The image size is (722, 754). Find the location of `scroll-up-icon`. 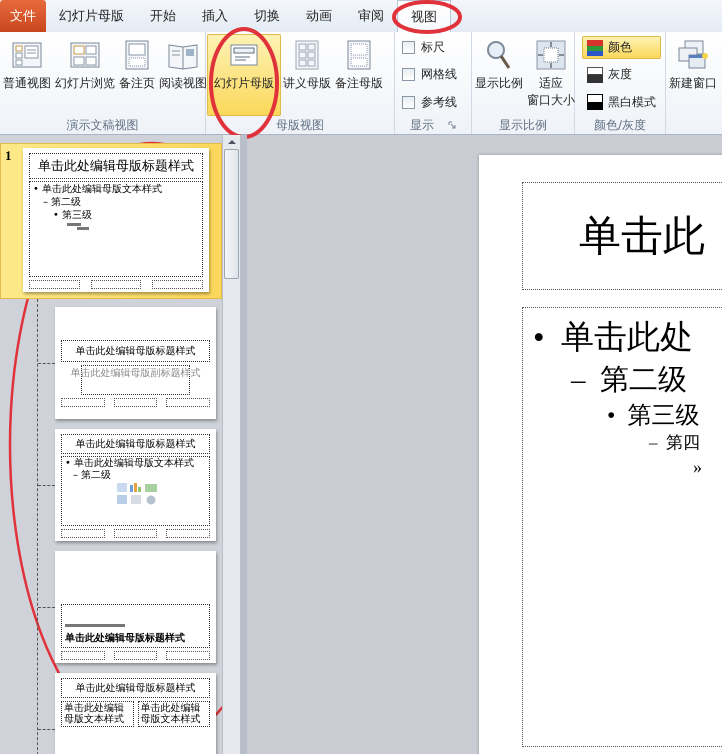

scroll-up-icon is located at coordinates (231, 142).